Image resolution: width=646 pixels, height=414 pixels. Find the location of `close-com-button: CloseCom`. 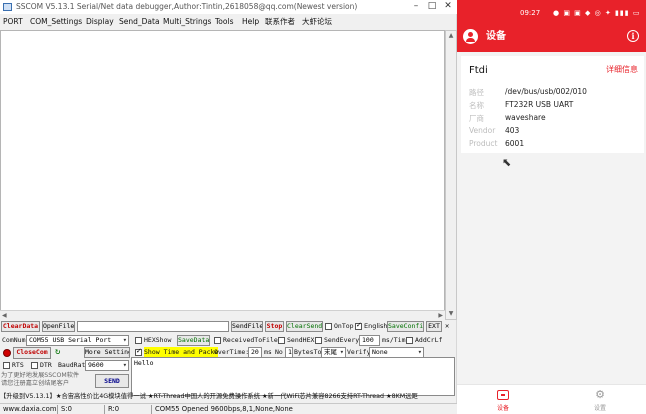

close-com-button: CloseCom is located at coordinates (32, 353).